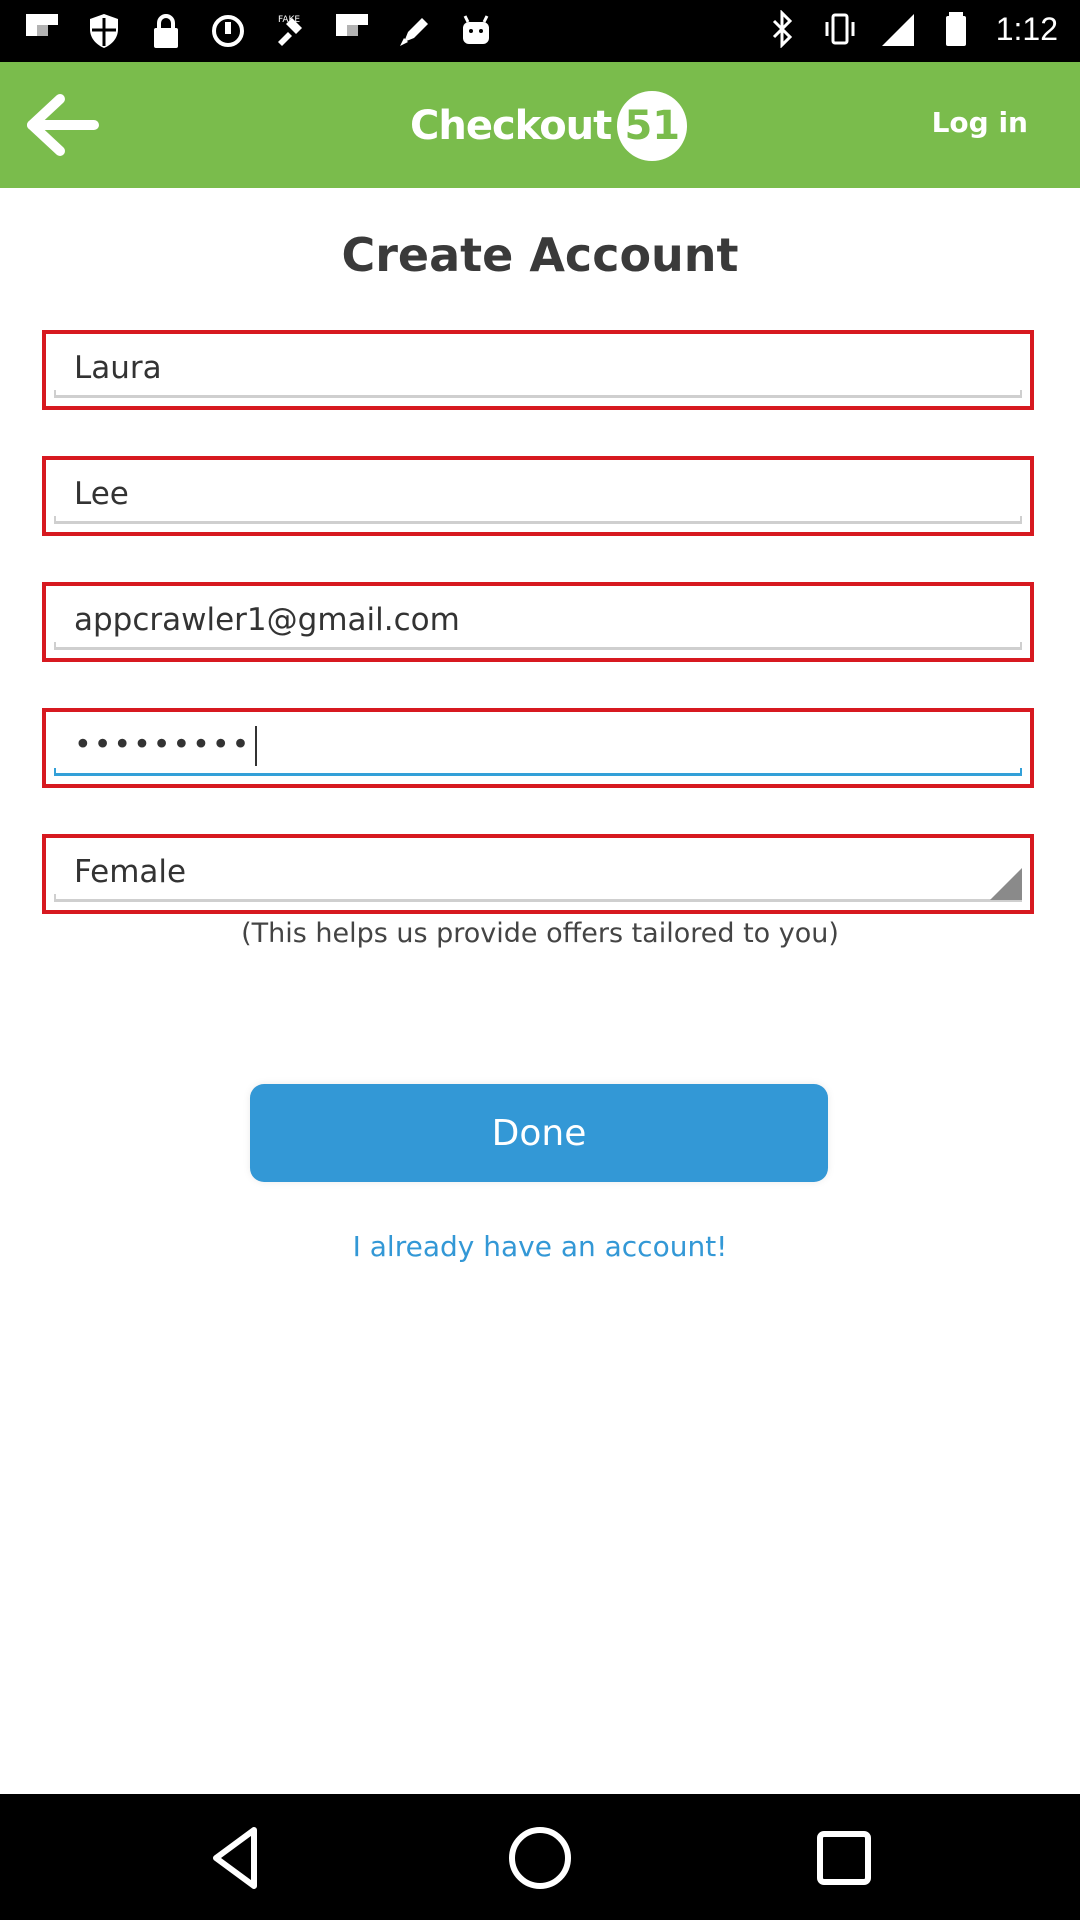 The image size is (1080, 1920). I want to click on svg-text: FAKE, so click(289, 20).